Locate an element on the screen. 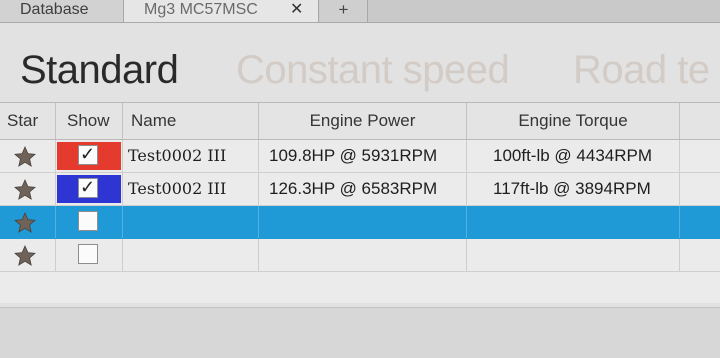 This screenshot has height=358, width=720. column-header-engine-torque: Engine Torque is located at coordinates (573, 121).